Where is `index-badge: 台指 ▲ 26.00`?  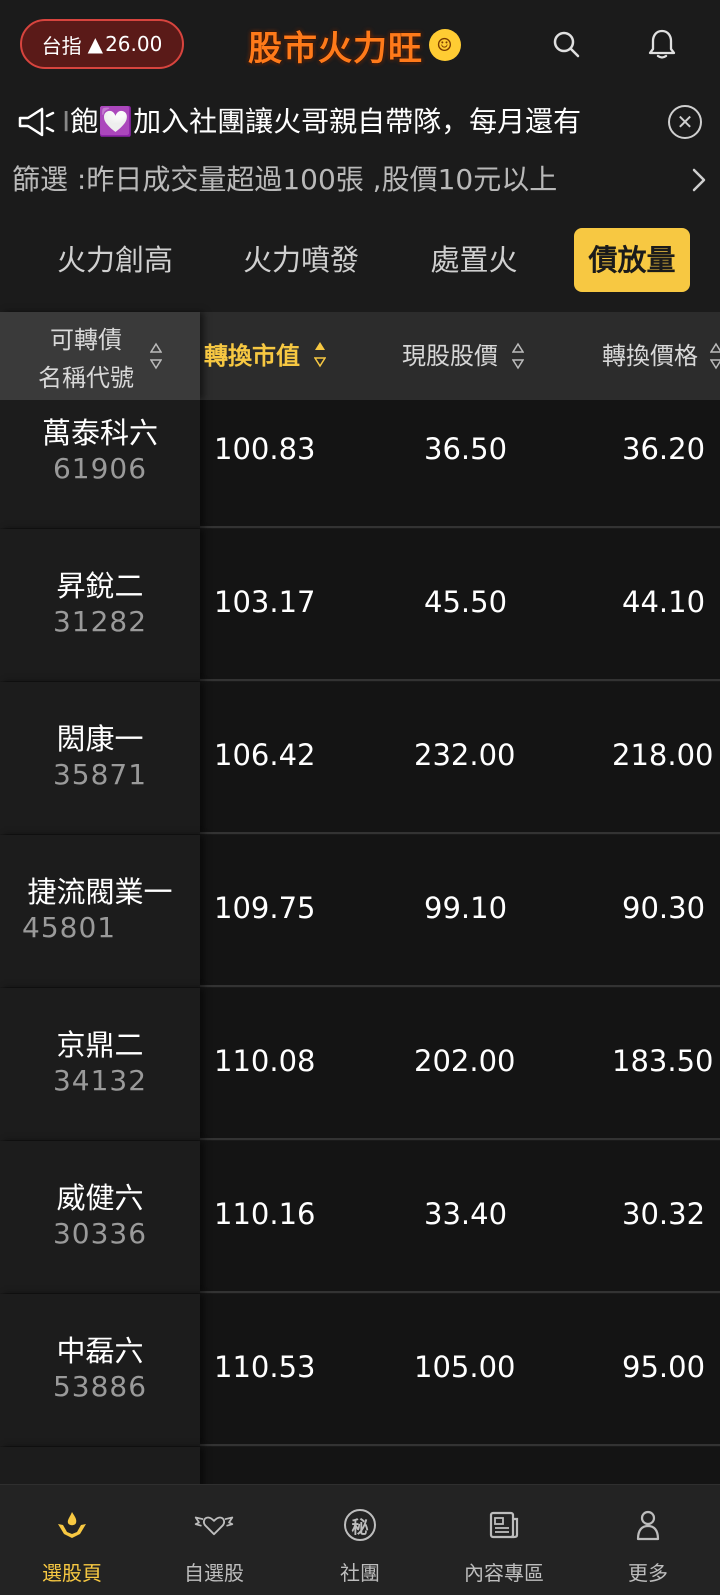
index-badge: 台指 ▲ 26.00 is located at coordinates (102, 44).